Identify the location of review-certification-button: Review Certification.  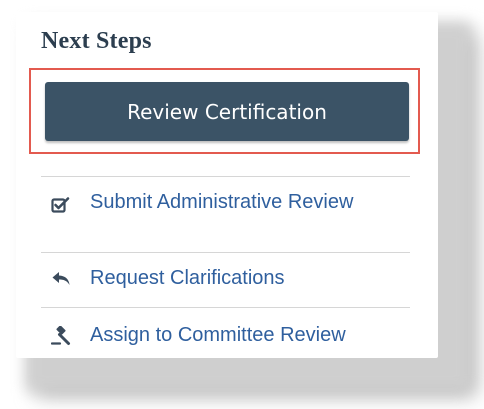
(227, 111).